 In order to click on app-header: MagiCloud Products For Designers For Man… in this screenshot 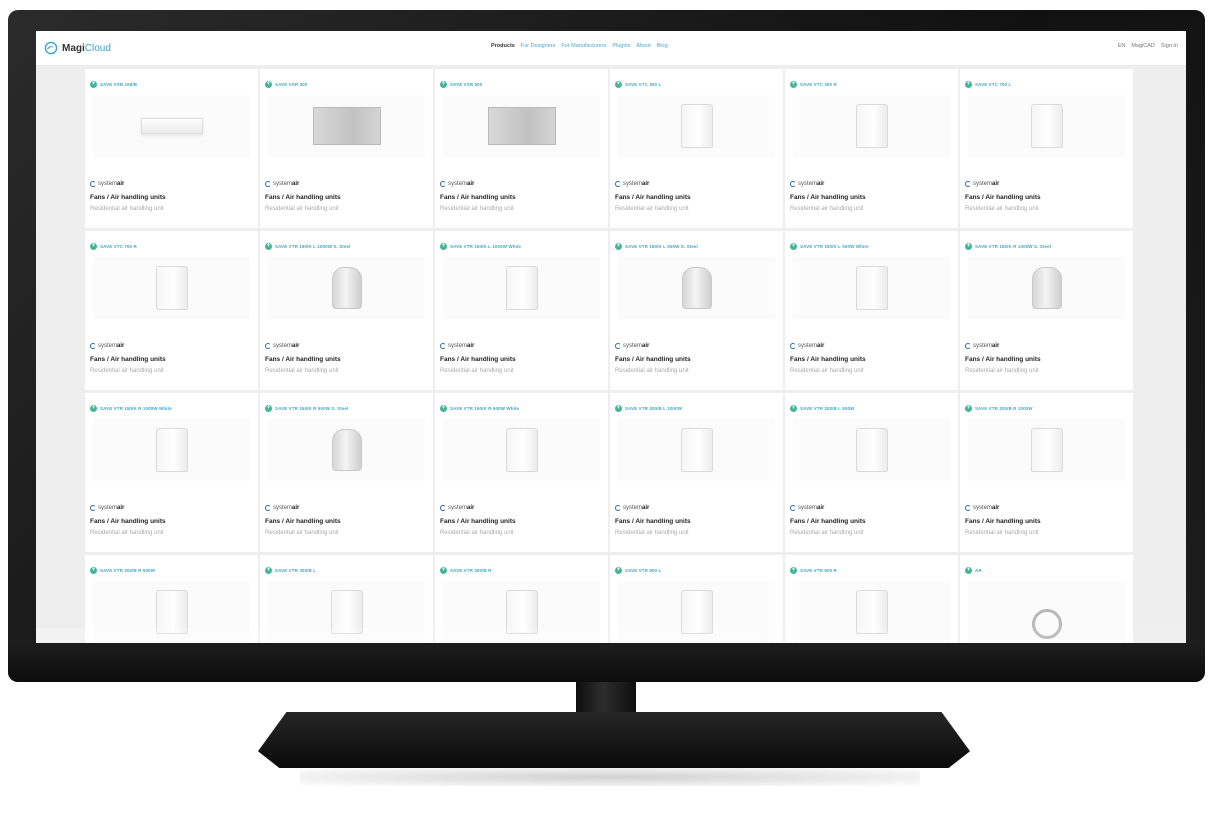, I will do `click(611, 48)`.